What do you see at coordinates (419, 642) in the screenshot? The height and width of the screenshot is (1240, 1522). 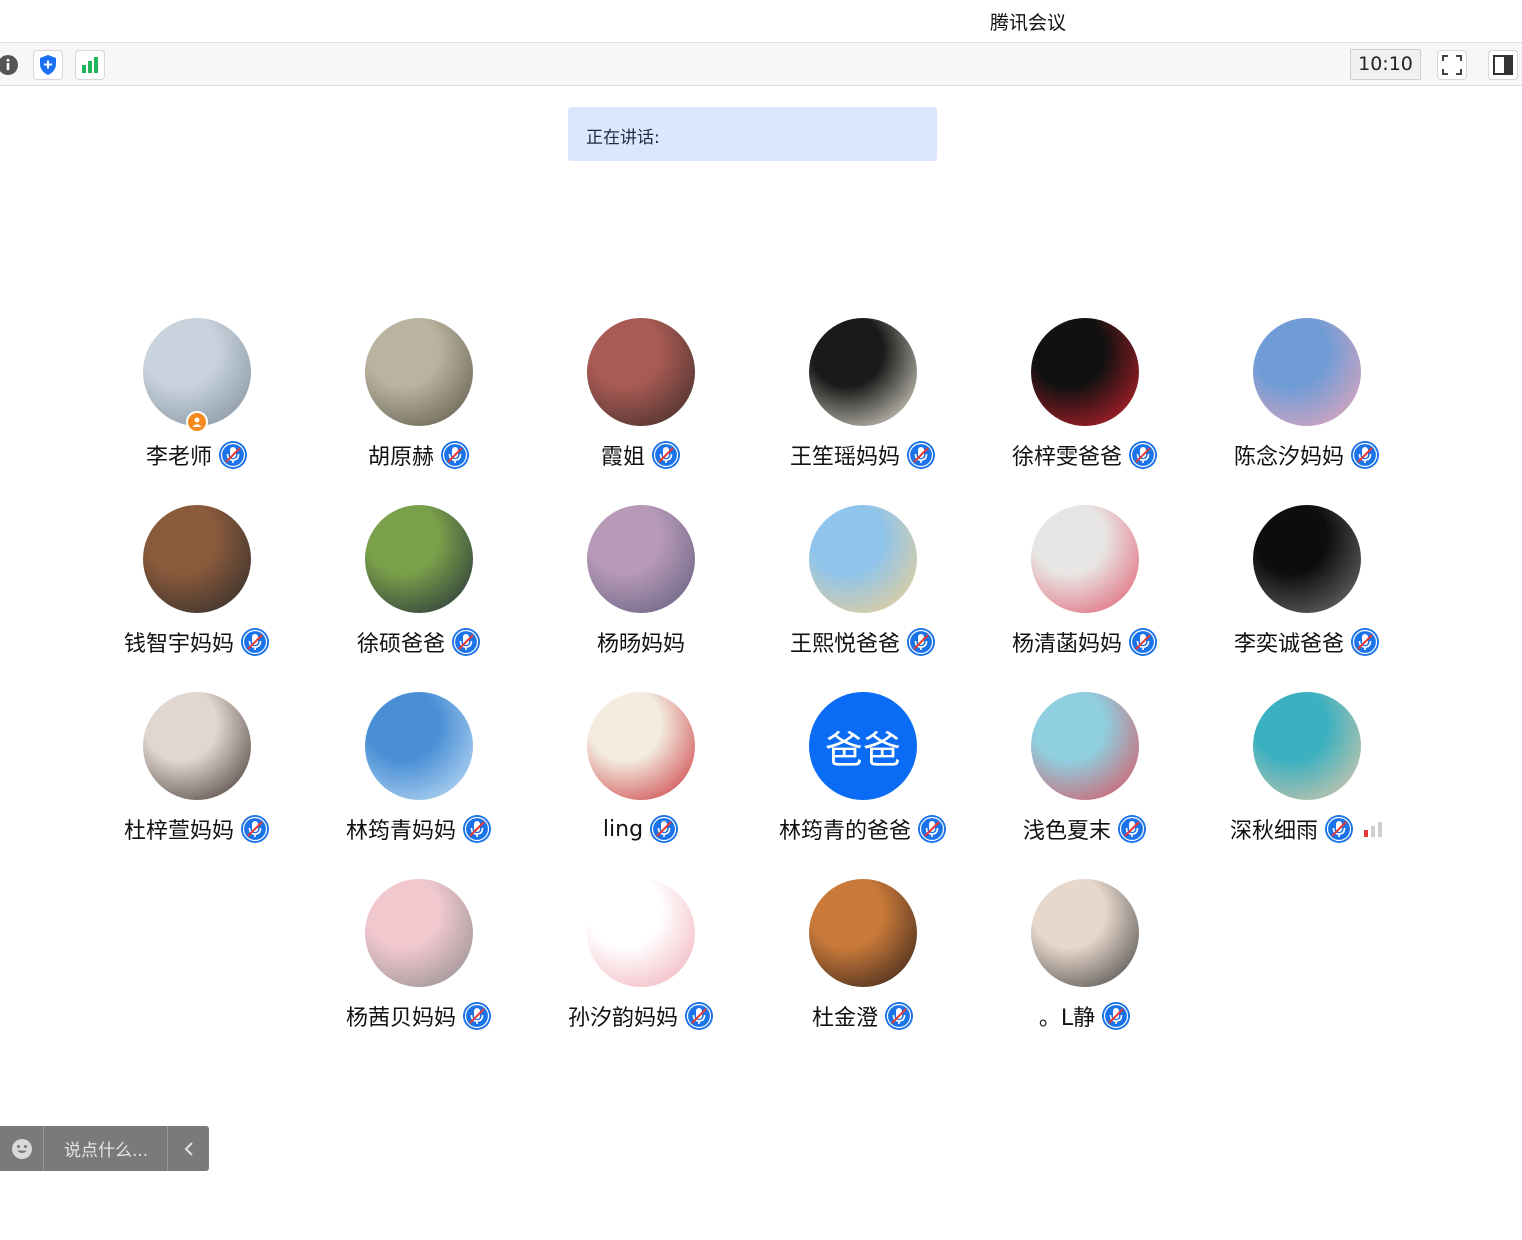 I see `participant-name-row: 徐硕爸爸` at bounding box center [419, 642].